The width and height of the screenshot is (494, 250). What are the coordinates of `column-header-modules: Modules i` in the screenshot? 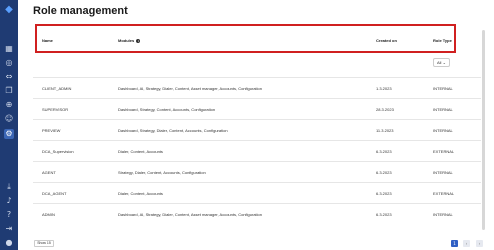 It's located at (129, 40).